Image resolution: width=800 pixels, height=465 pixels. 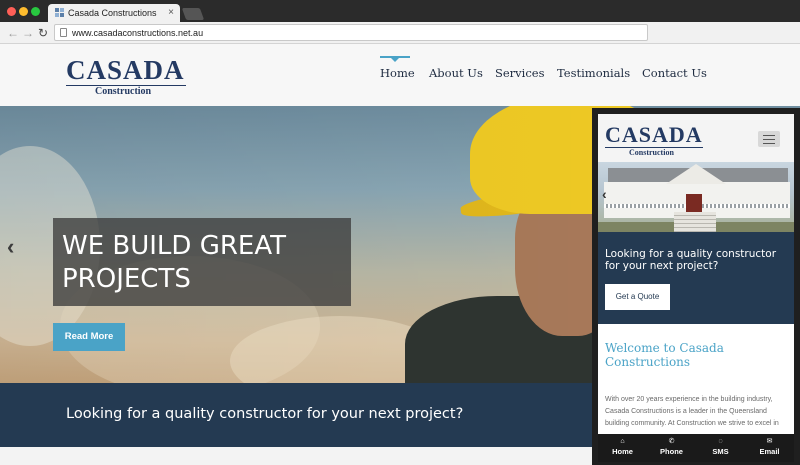 I want to click on hero-headline: WE BUILD GREAT PROJECTS, so click(x=174, y=262).